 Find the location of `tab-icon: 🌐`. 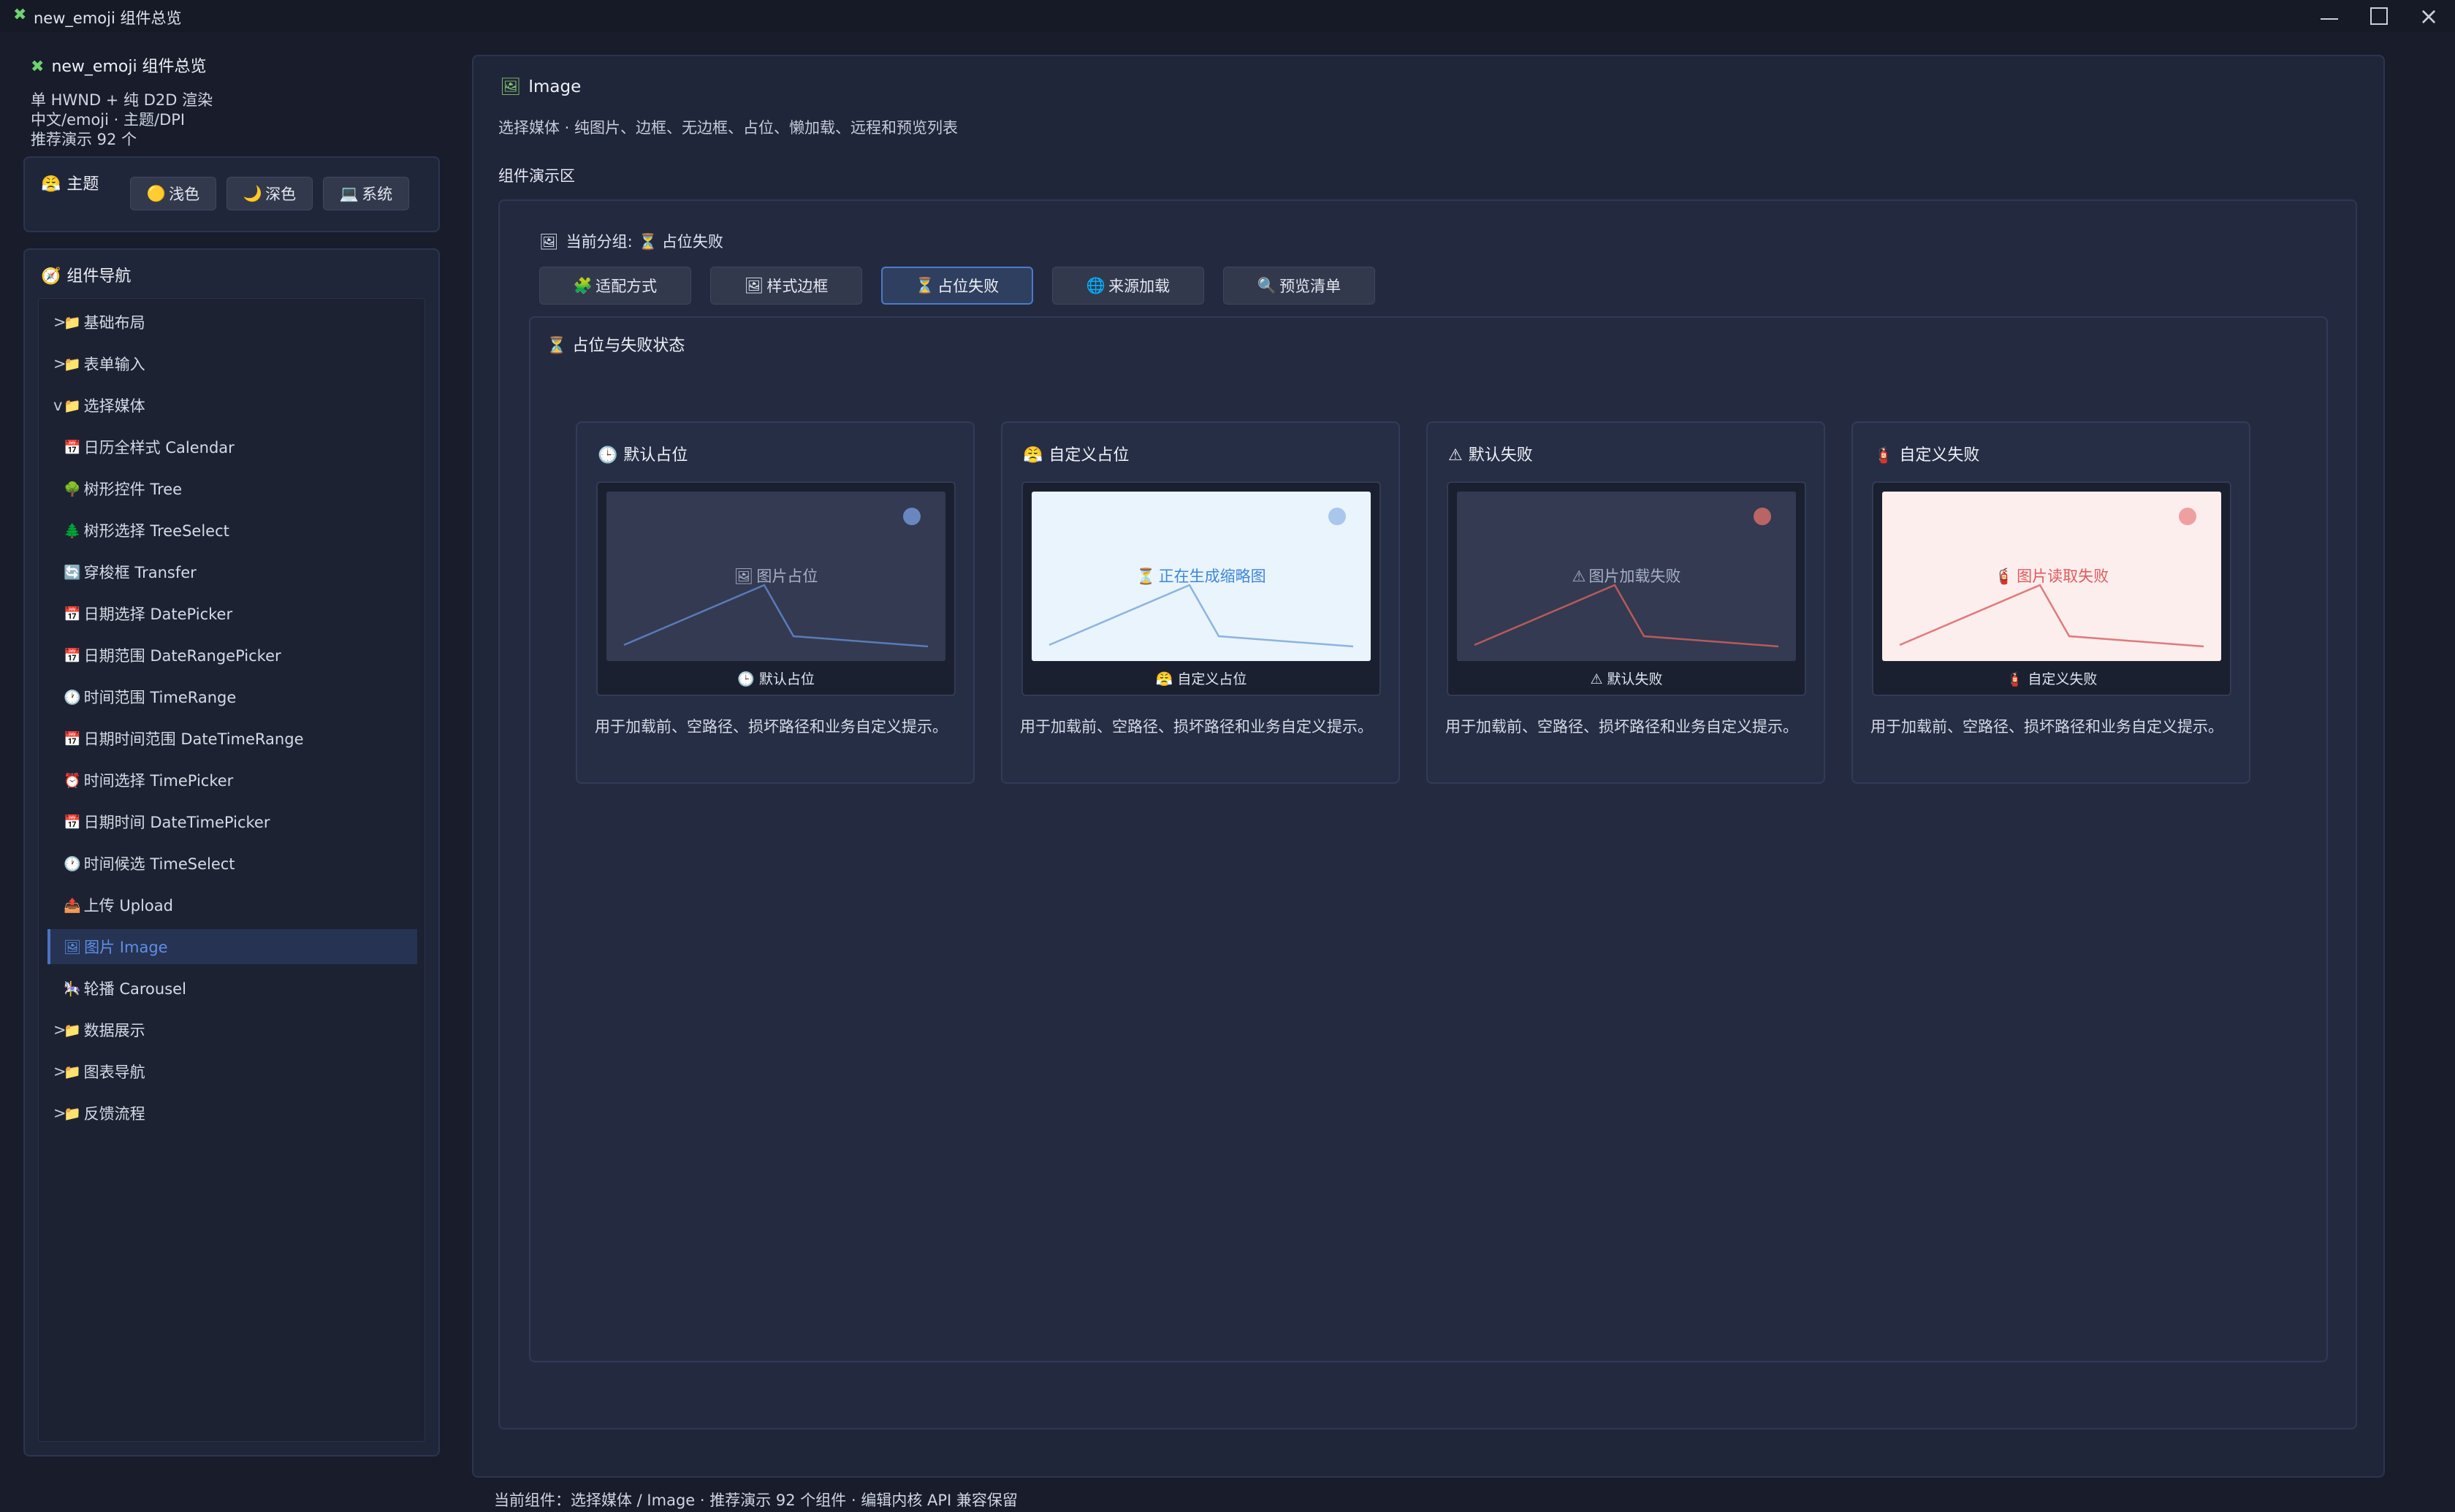

tab-icon: 🌐 is located at coordinates (1096, 285).